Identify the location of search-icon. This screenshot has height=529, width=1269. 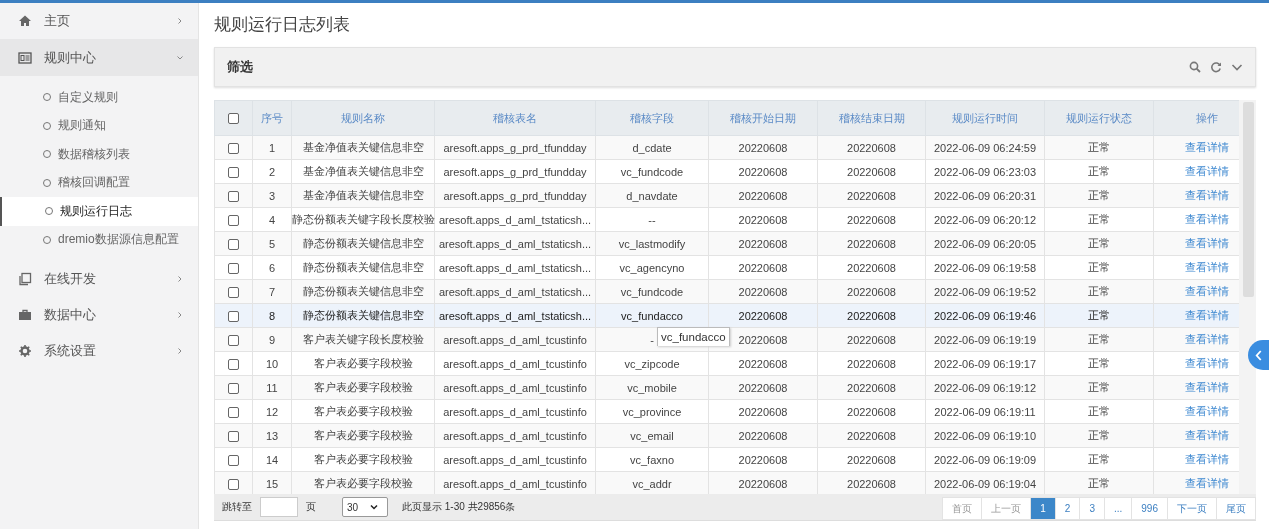
(1195, 67).